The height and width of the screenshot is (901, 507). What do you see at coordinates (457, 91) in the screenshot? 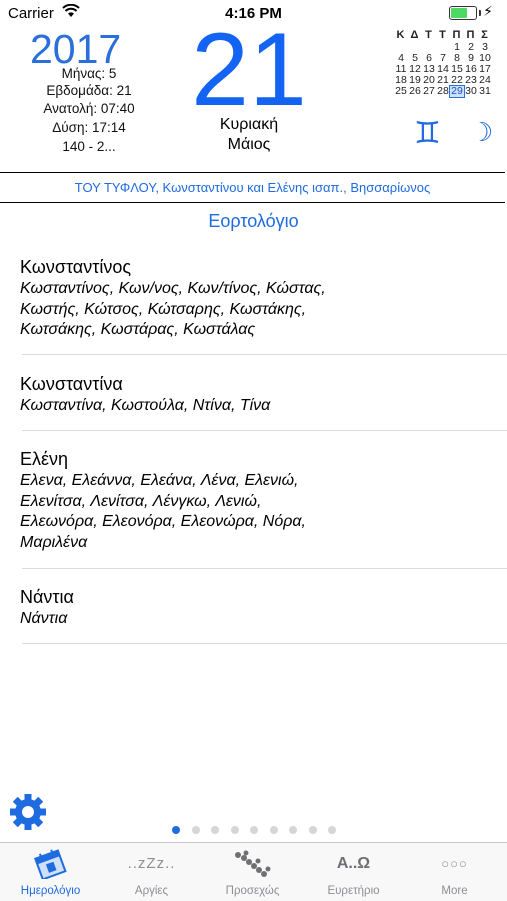
I see `calendar-day: 29` at bounding box center [457, 91].